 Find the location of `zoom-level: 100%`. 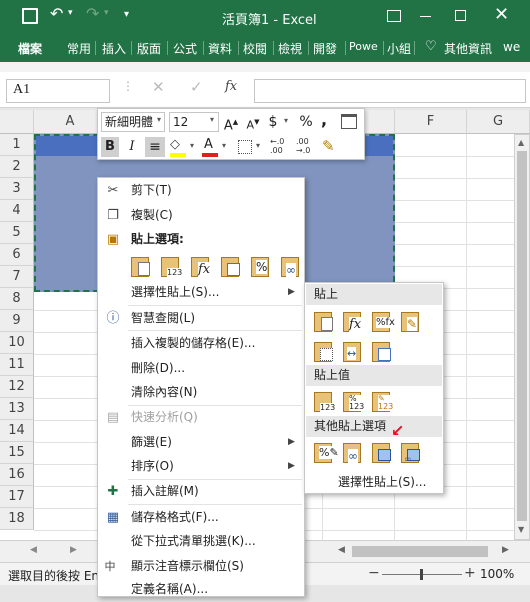

zoom-level: 100% is located at coordinates (497, 574).